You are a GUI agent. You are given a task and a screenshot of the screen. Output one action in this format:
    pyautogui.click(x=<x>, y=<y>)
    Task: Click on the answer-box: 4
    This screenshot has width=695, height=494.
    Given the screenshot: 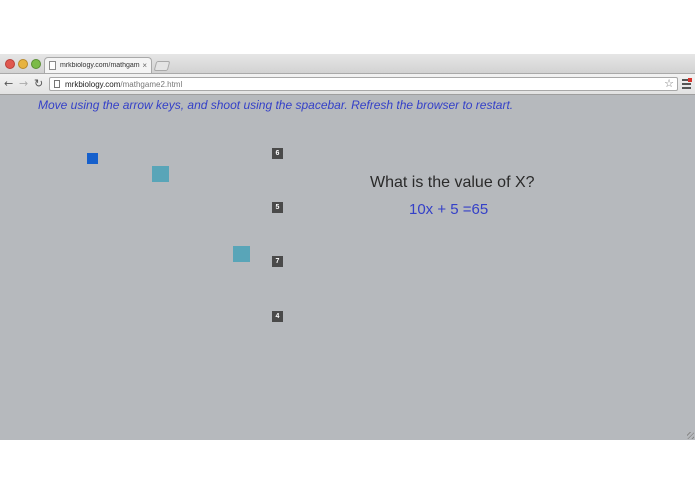 What is the action you would take?
    pyautogui.click(x=277, y=316)
    